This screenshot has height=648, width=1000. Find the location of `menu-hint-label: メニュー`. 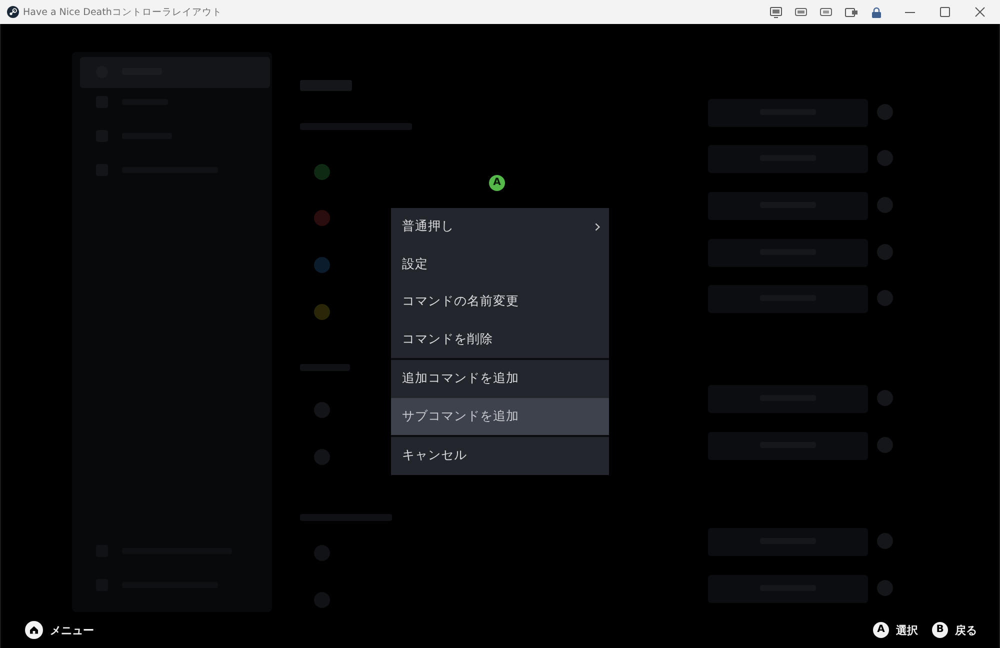

menu-hint-label: メニュー is located at coordinates (72, 630).